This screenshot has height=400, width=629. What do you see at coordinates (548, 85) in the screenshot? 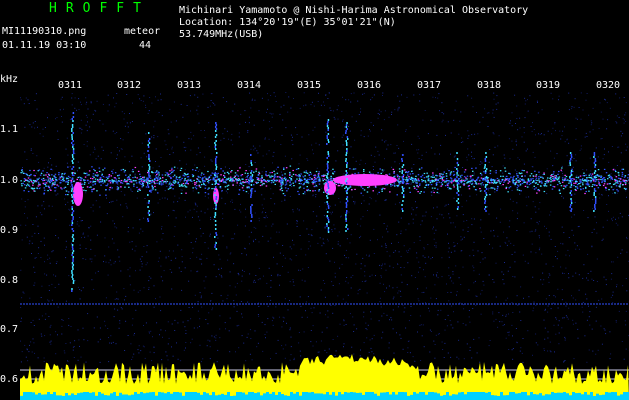
I see `x-tick-label: 0319` at bounding box center [548, 85].